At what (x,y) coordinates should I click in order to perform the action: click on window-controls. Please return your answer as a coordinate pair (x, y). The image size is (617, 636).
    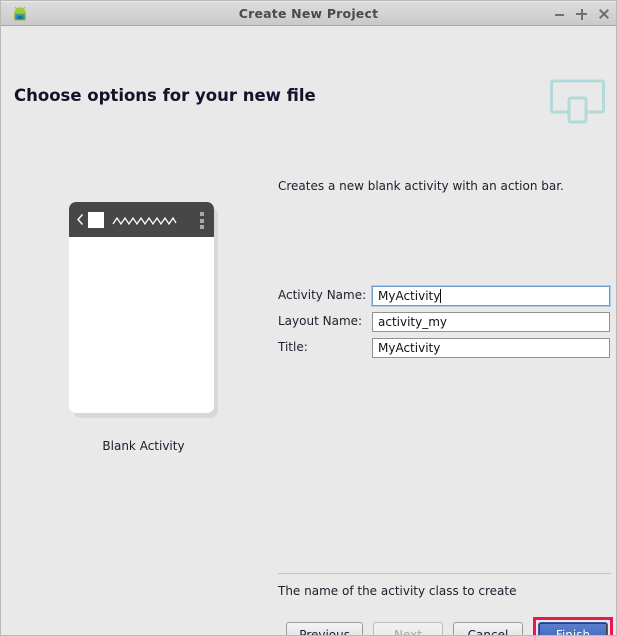
    Looking at the image, I should click on (581, 13).